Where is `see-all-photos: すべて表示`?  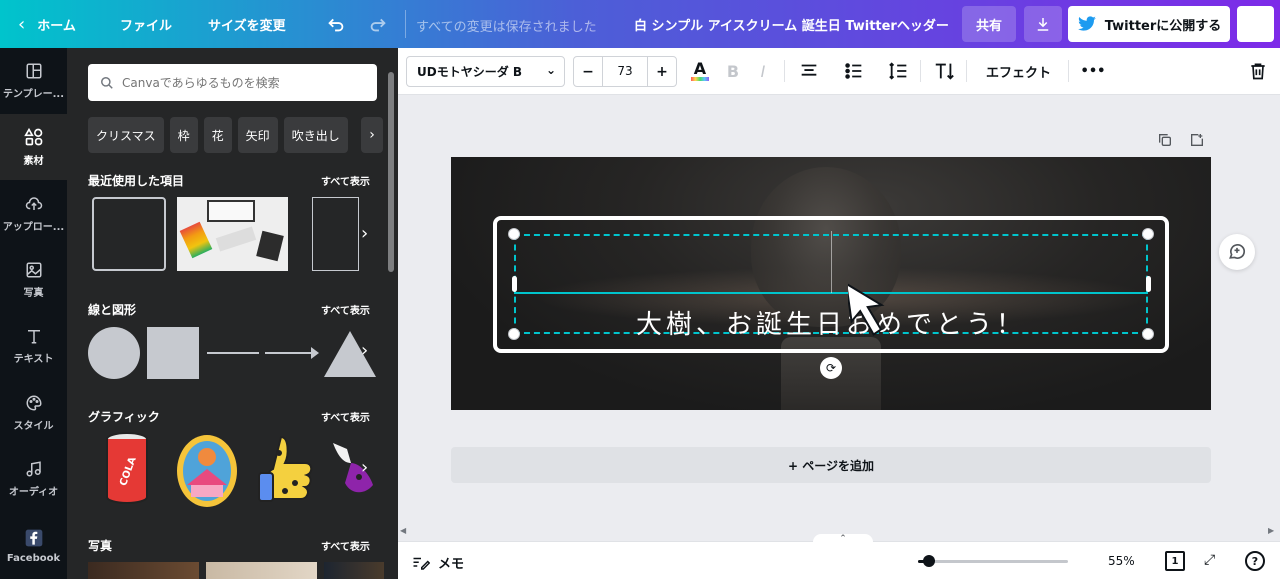
see-all-photos: すべて表示 is located at coordinates (345, 545).